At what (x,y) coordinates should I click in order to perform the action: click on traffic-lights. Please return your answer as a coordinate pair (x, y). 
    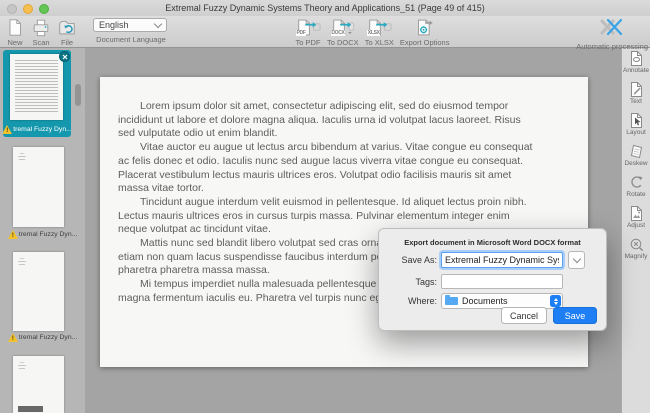
    Looking at the image, I should click on (28, 9).